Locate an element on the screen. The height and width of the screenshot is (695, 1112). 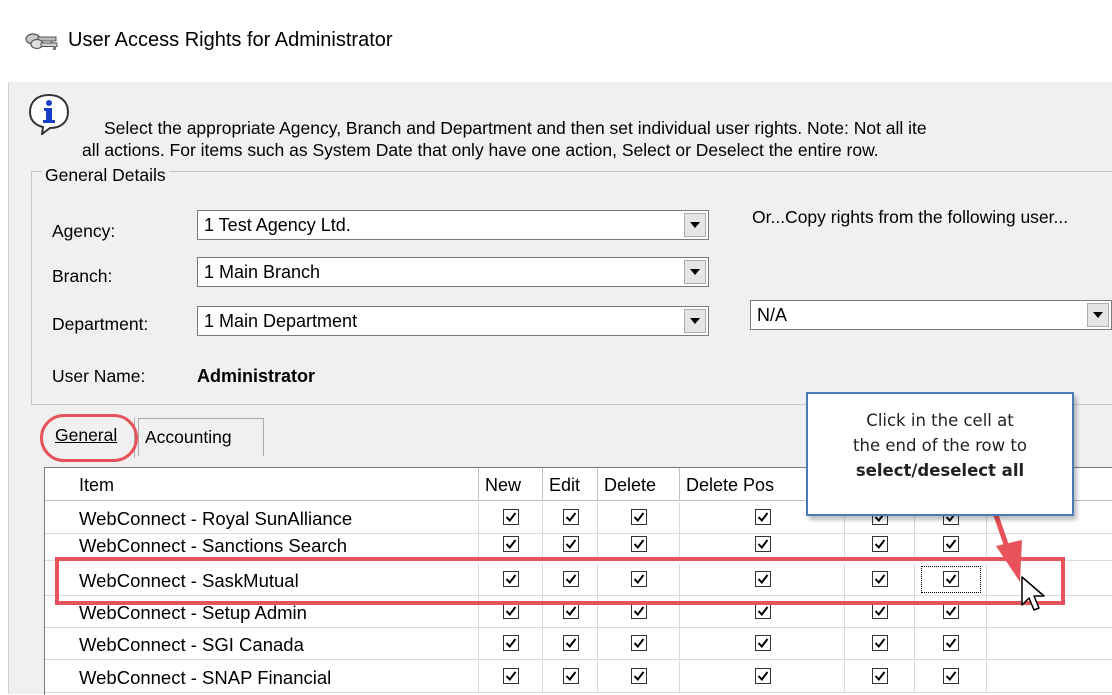
branch-select: 1 Main Branch is located at coordinates (453, 272).